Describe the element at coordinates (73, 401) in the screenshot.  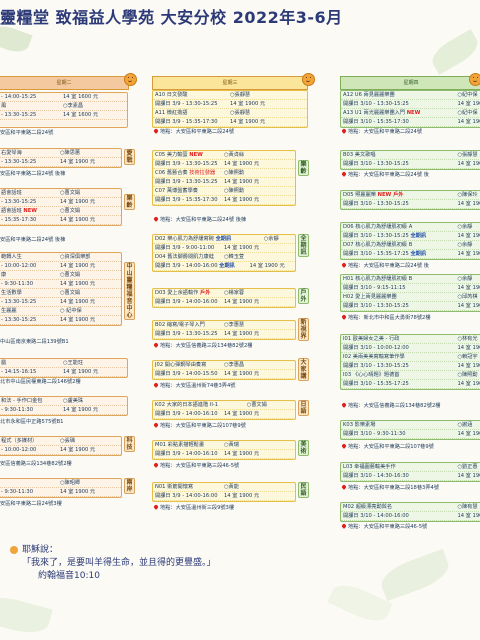
I see `course-teacher: ○盧美珠` at that location.